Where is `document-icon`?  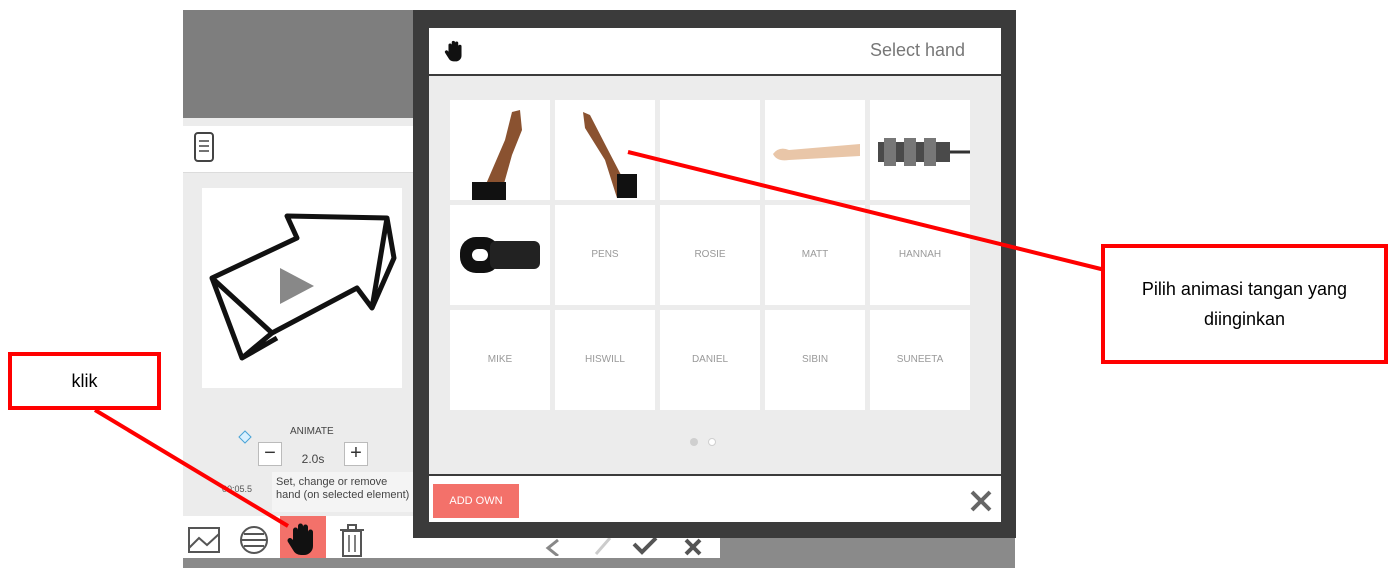 document-icon is located at coordinates (204, 147).